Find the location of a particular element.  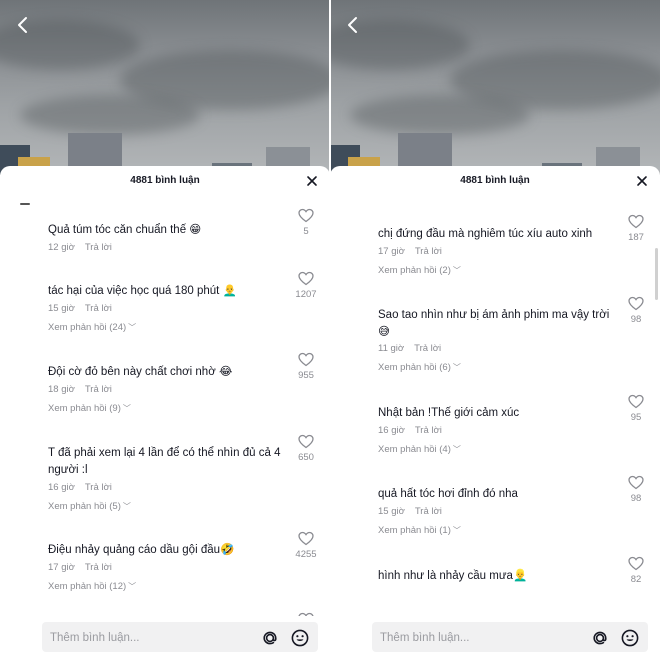

view-replies-button: Xem phản hồi (12) ﹀ is located at coordinates (92, 586).